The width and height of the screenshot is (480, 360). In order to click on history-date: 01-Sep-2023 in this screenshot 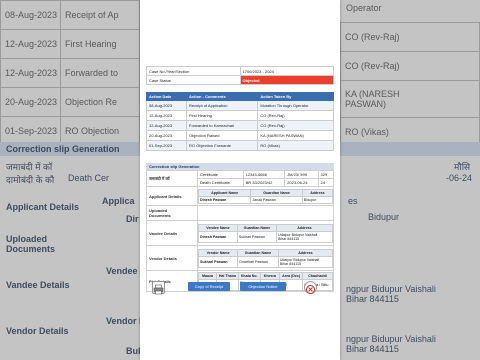, I will do `click(166, 145)`.